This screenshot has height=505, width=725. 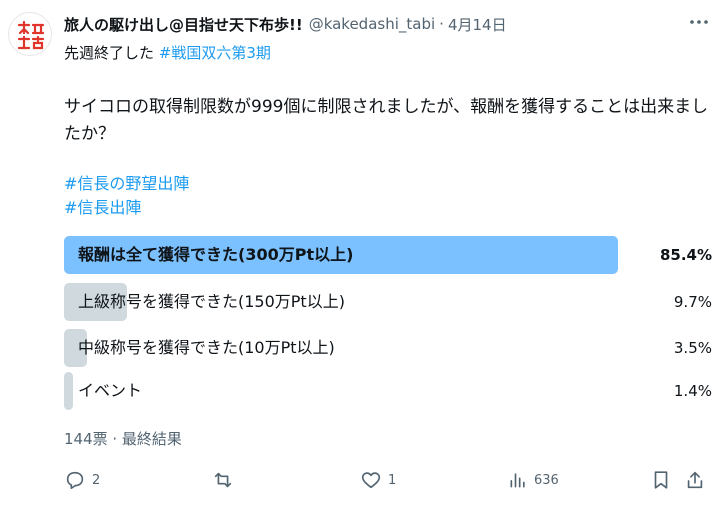 I want to click on repost-icon, so click(x=223, y=480).